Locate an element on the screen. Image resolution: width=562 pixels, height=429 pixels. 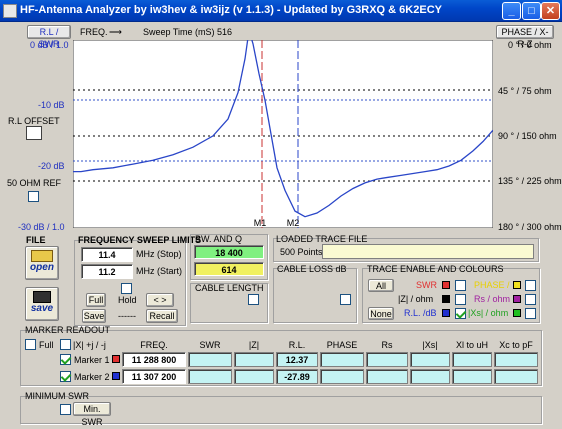
marker-1-xs is located at coordinates (430, 359).